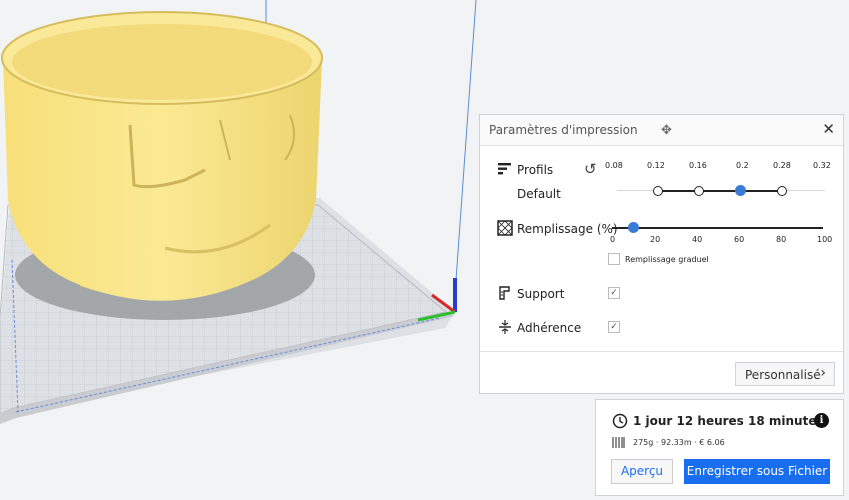  Describe the element at coordinates (720, 177) in the screenshot. I see `layer-height-slider: 0.08 0.12 0.16 0.2 0.28 0.32` at that location.